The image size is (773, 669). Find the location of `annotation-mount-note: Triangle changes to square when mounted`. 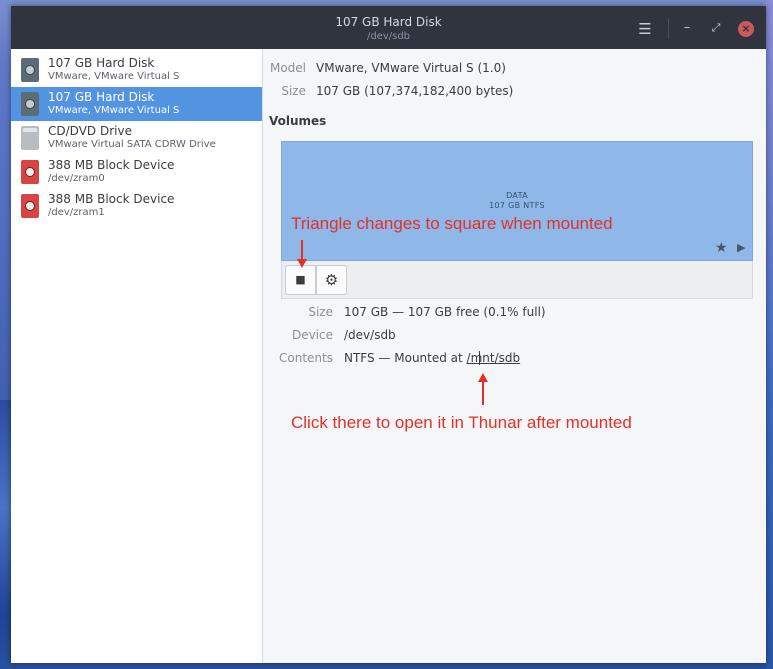

annotation-mount-note: Triangle changes to square when mounted is located at coordinates (452, 223).